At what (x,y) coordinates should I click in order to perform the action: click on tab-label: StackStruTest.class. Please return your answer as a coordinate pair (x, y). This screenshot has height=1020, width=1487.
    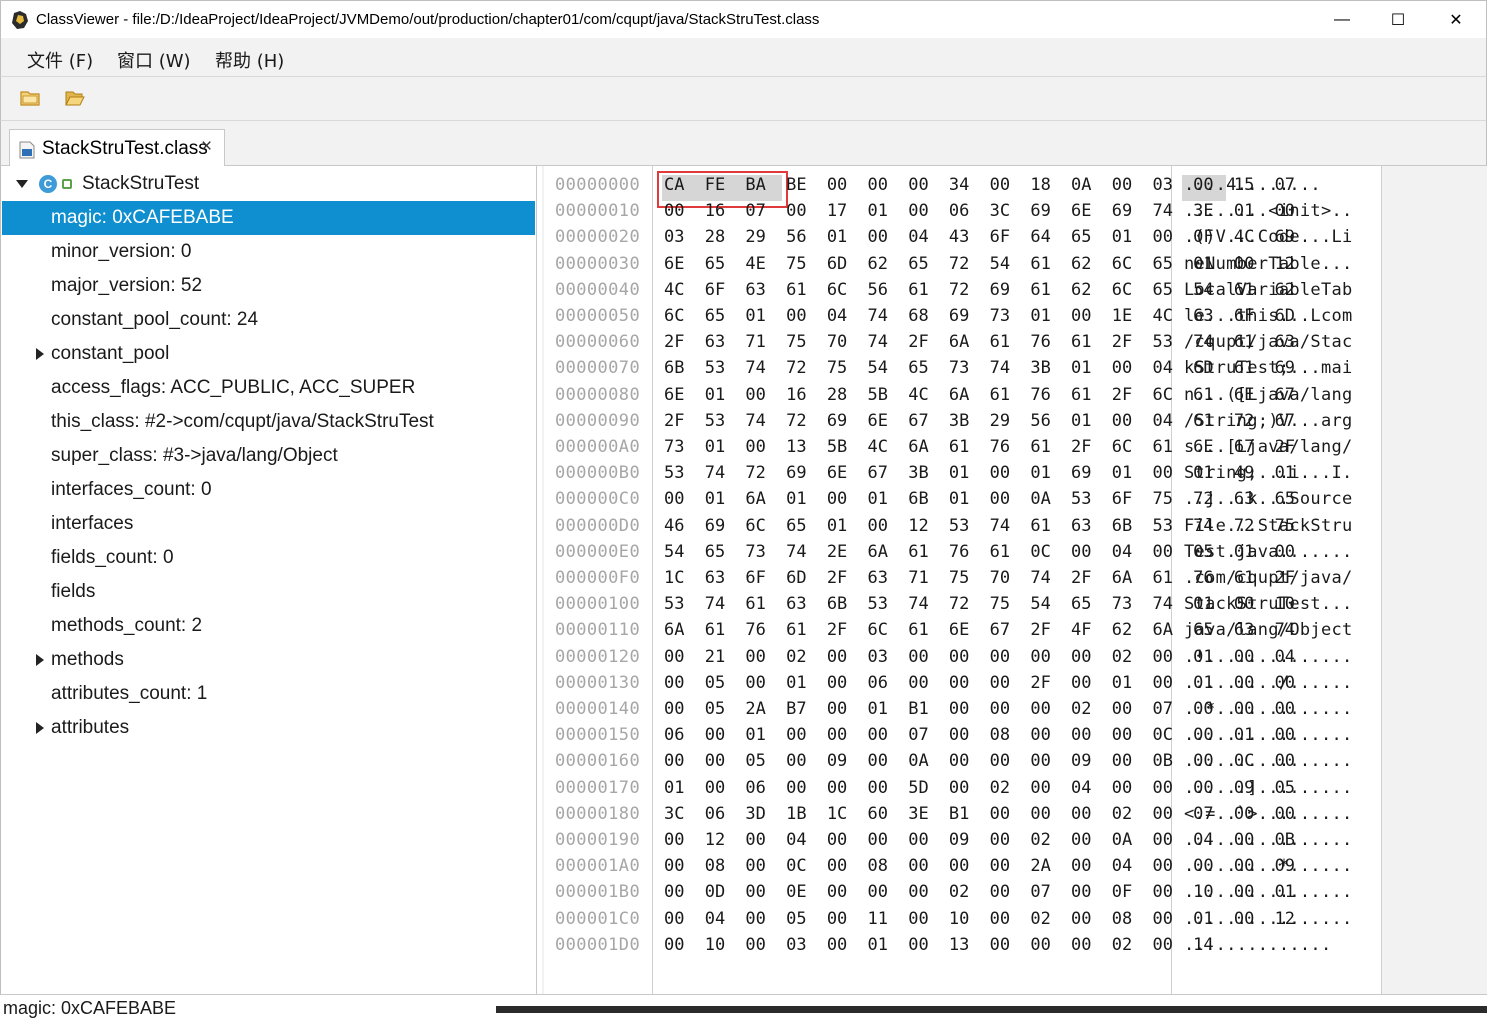
    Looking at the image, I should click on (125, 148).